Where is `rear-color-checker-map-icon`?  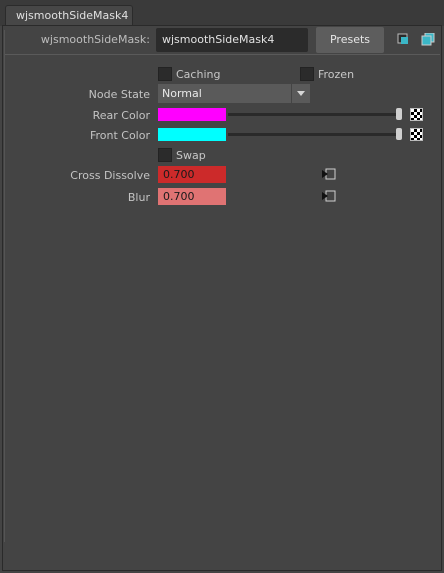
rear-color-checker-map-icon is located at coordinates (416, 114).